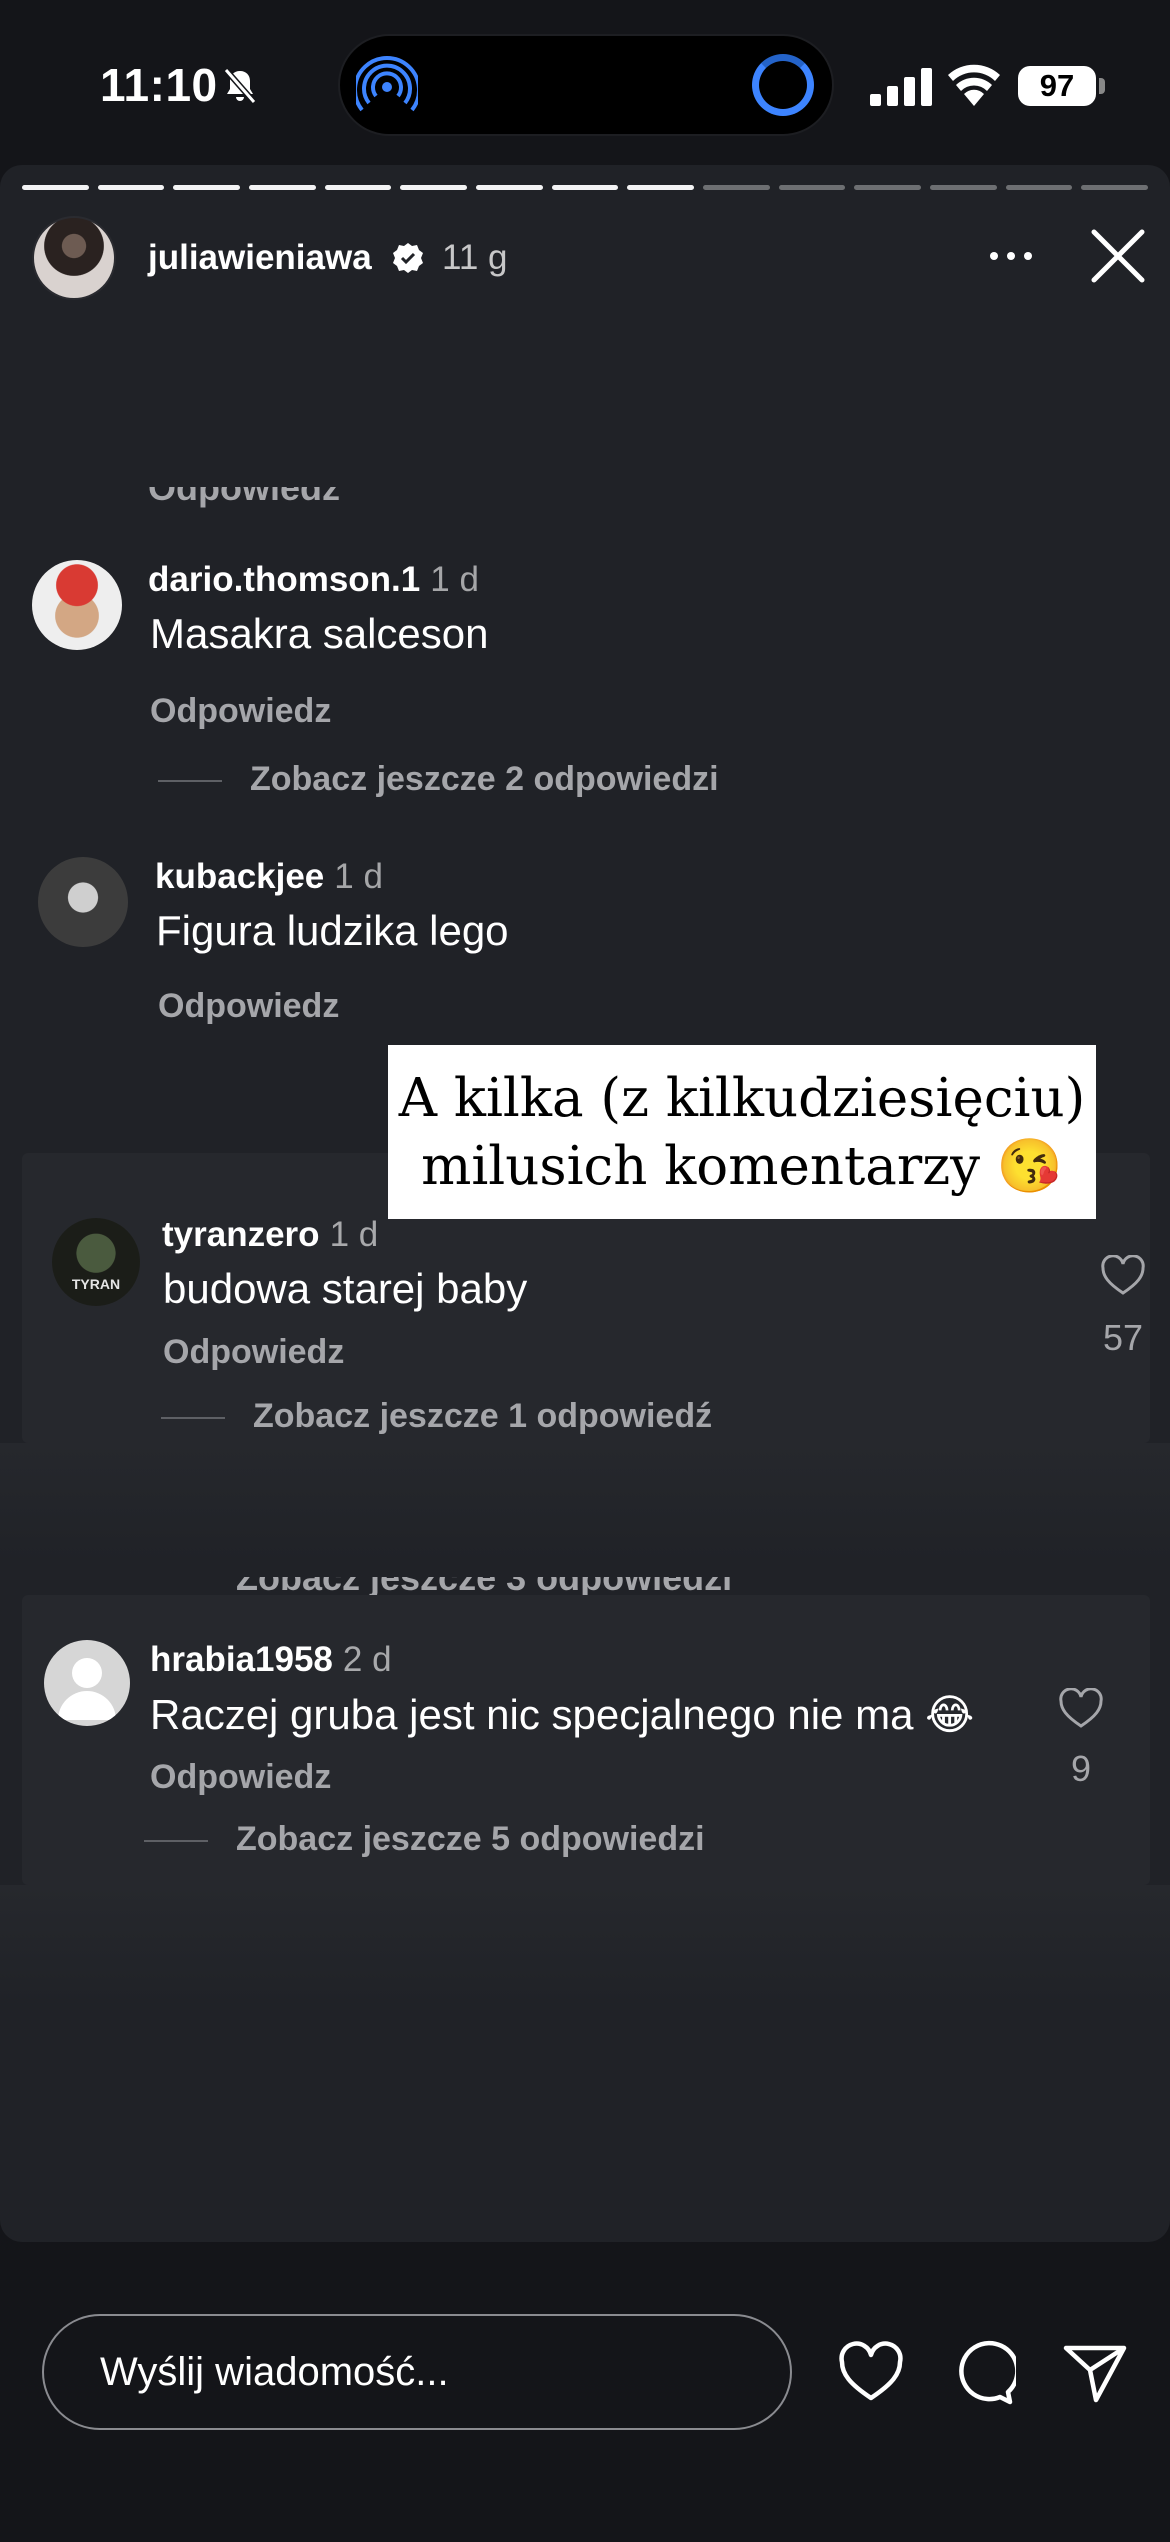 This screenshot has height=2542, width=1170. What do you see at coordinates (585, 82) in the screenshot?
I see `status-bar: 11:10 97` at bounding box center [585, 82].